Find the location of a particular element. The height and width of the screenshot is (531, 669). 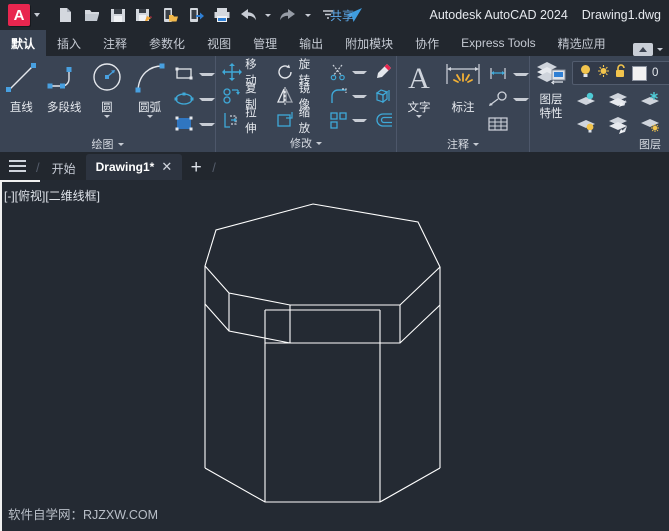

fillet-icon is located at coordinates (338, 96).